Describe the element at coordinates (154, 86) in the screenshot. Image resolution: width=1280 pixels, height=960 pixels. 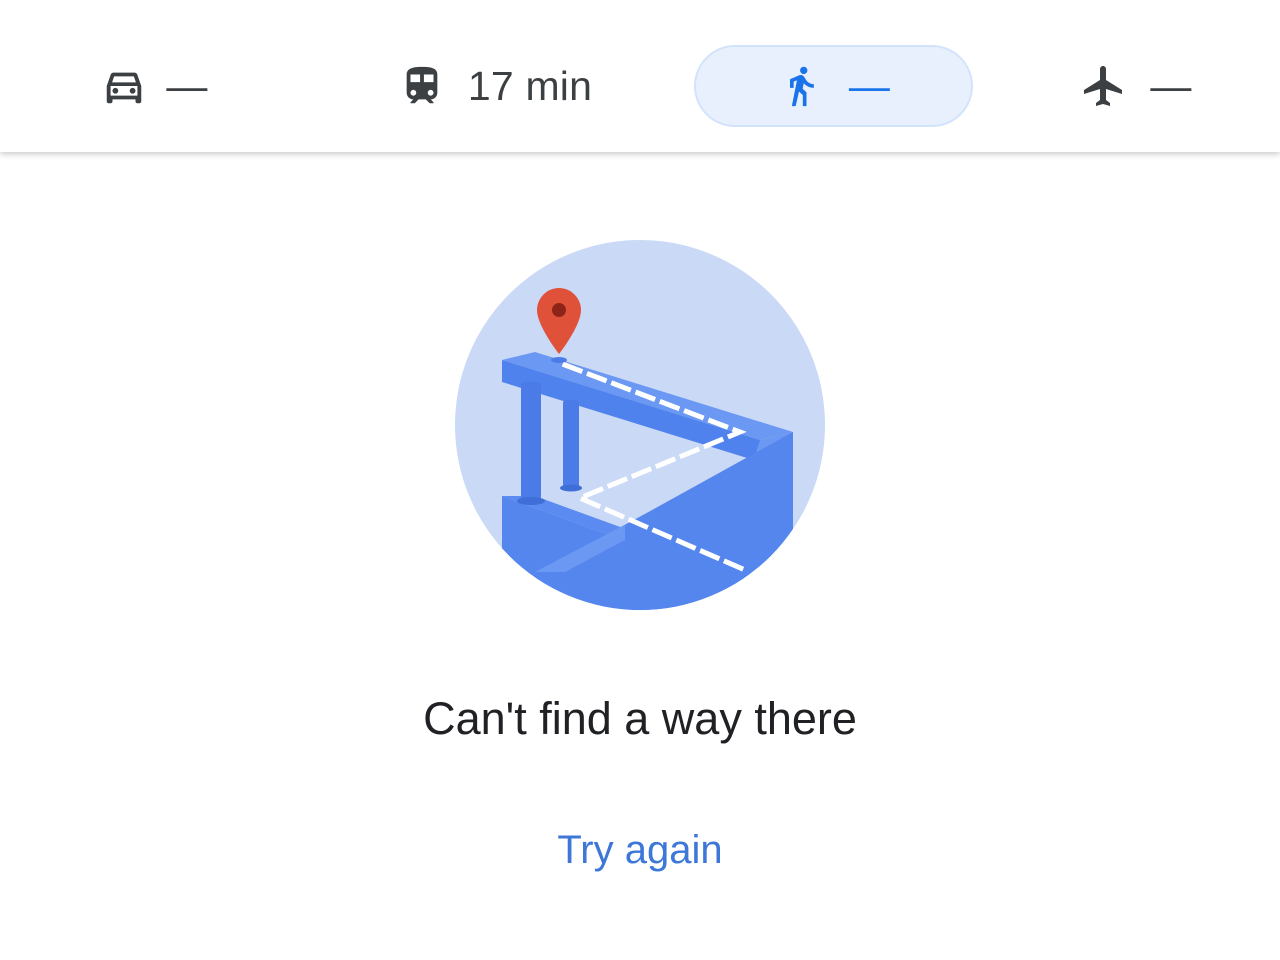
I see `travel-mode-driving: —` at that location.